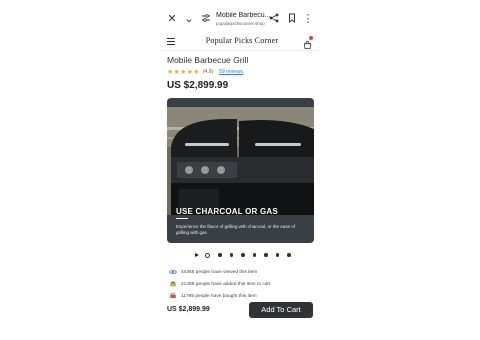 The width and height of the screenshot is (480, 340). What do you see at coordinates (243, 24) in the screenshot?
I see `url-text: popularpickscorner.shop` at bounding box center [243, 24].